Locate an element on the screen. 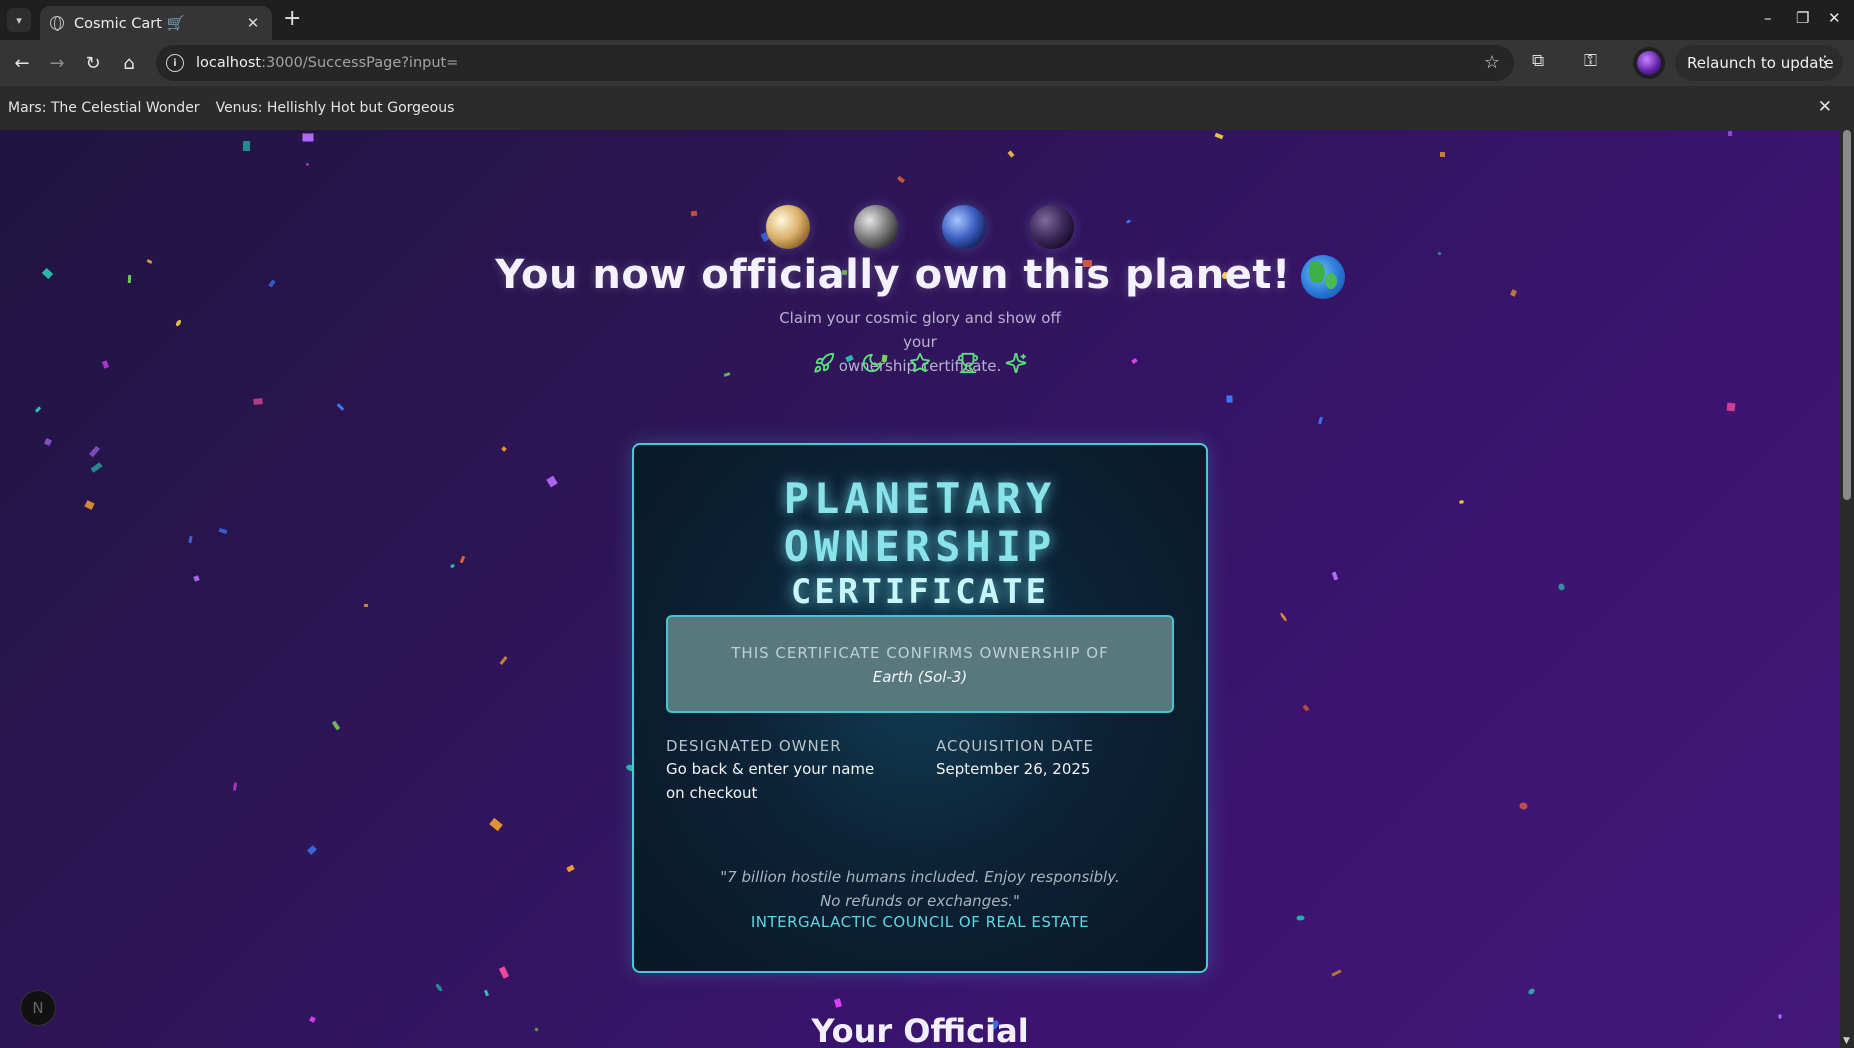 The height and width of the screenshot is (1048, 1854). tab-search-button: ▾ is located at coordinates (19, 20).